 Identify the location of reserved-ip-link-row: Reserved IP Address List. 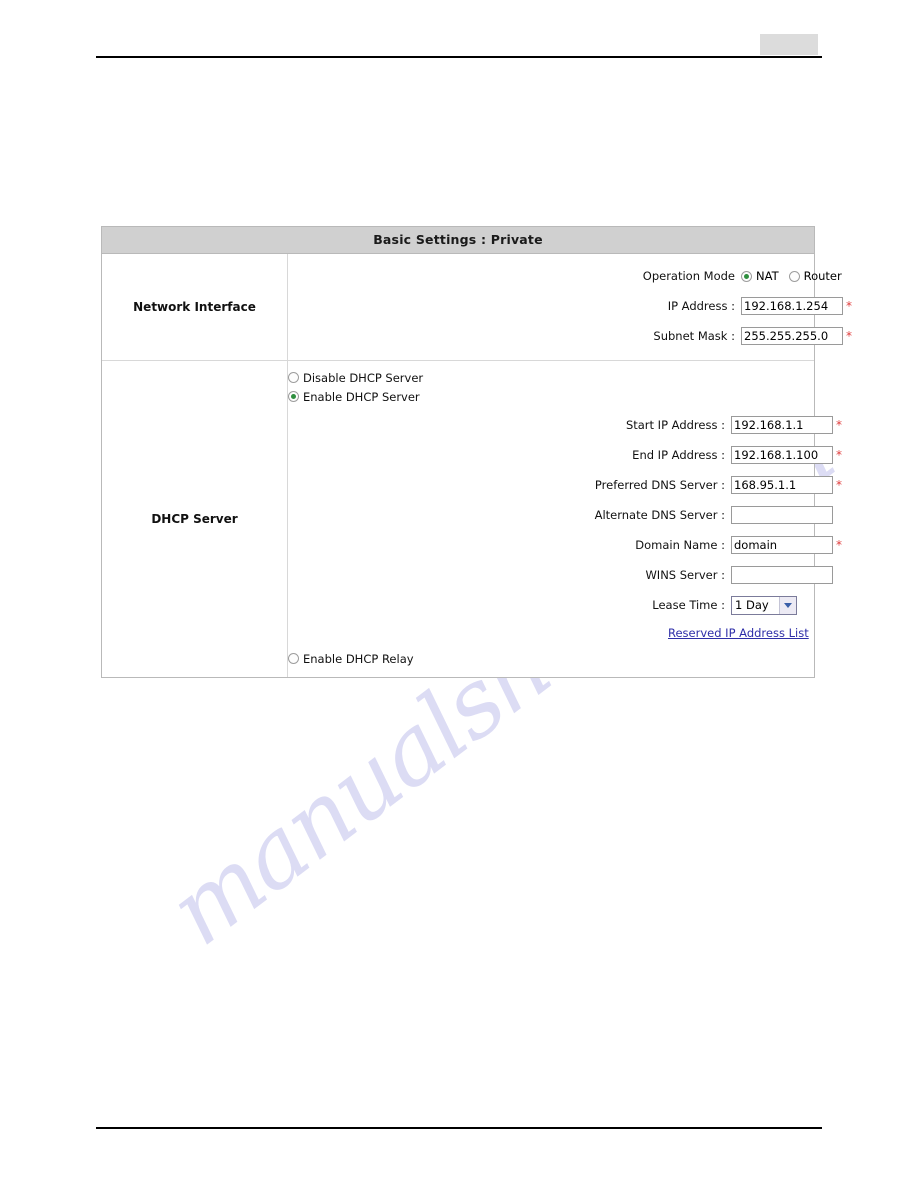
(565, 633).